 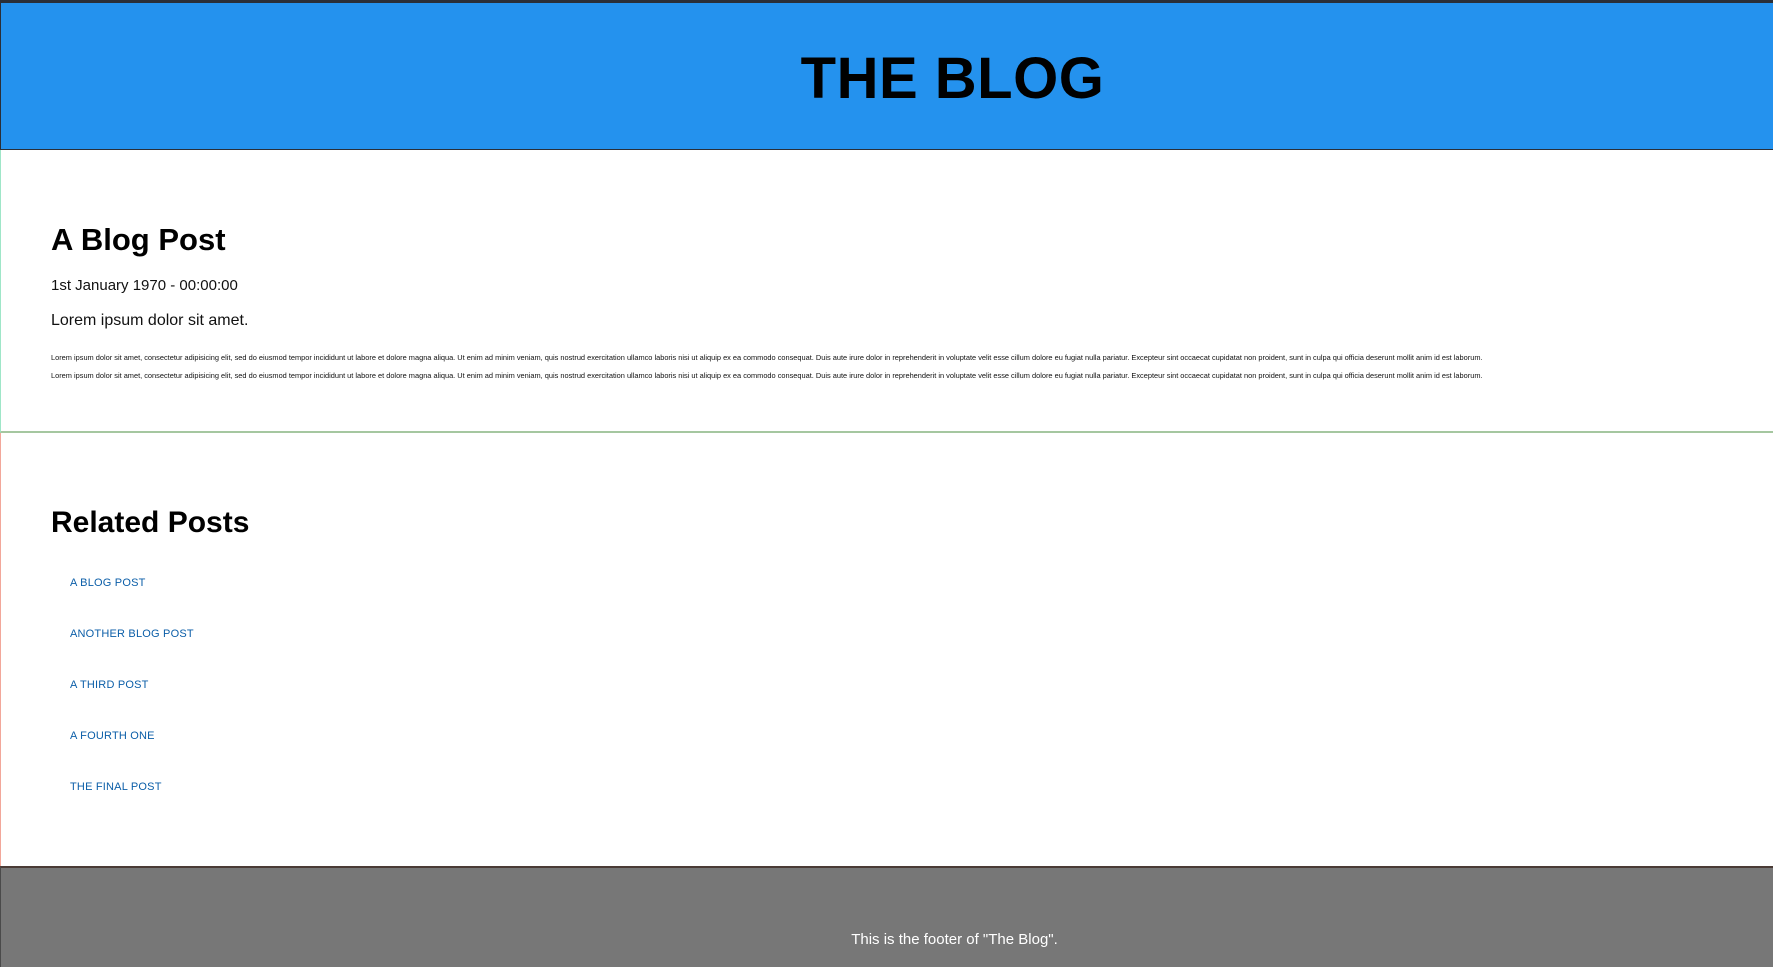 I want to click on post-date: 1st January 1970 - 00:00:00, so click(x=144, y=285).